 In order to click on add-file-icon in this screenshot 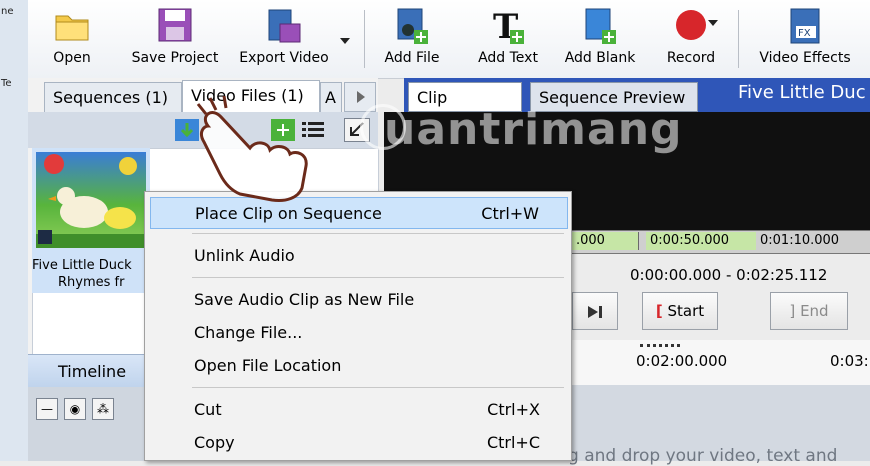, I will do `click(412, 26)`.